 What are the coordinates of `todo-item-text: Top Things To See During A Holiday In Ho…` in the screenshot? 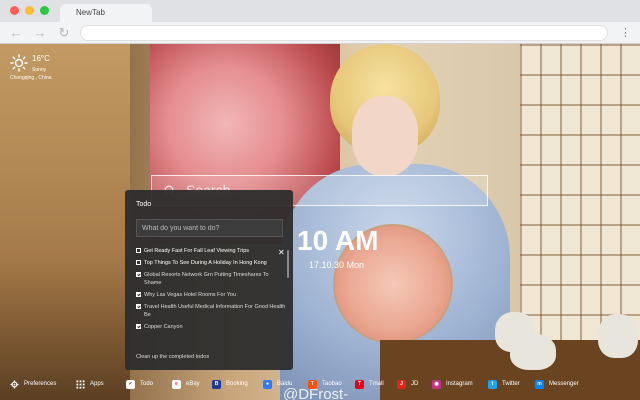 It's located at (205, 263).